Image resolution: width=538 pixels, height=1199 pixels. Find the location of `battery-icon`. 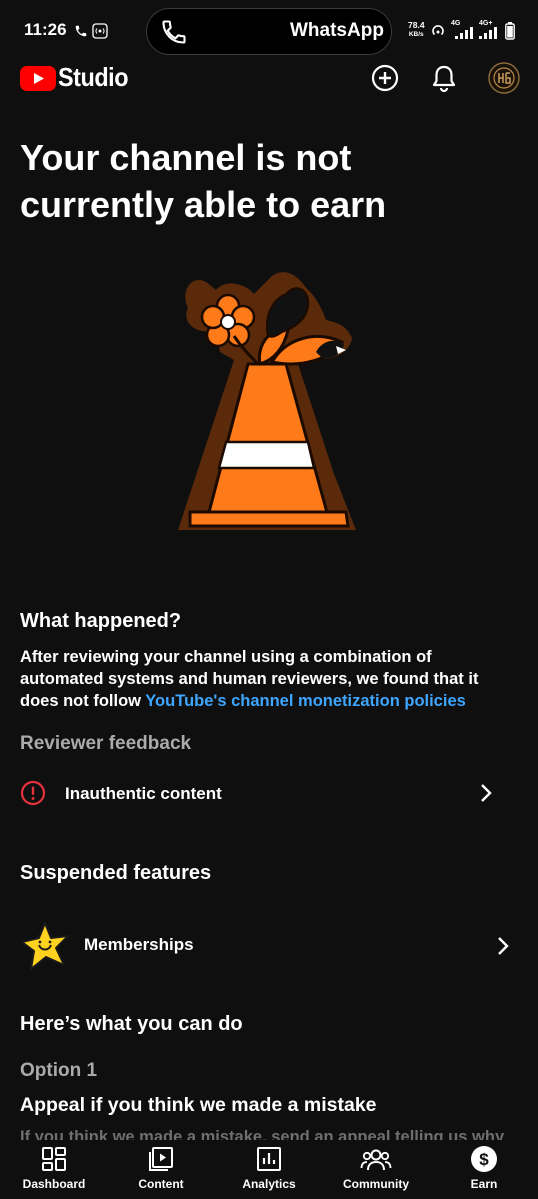

battery-icon is located at coordinates (510, 31).